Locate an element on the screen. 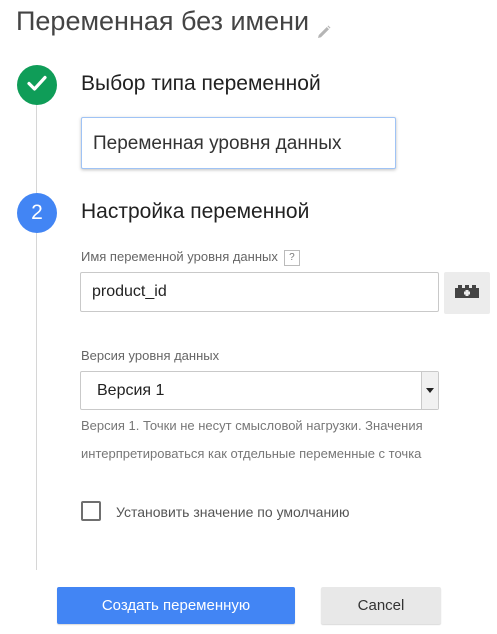  variable-name-input: product_id is located at coordinates (259, 292).